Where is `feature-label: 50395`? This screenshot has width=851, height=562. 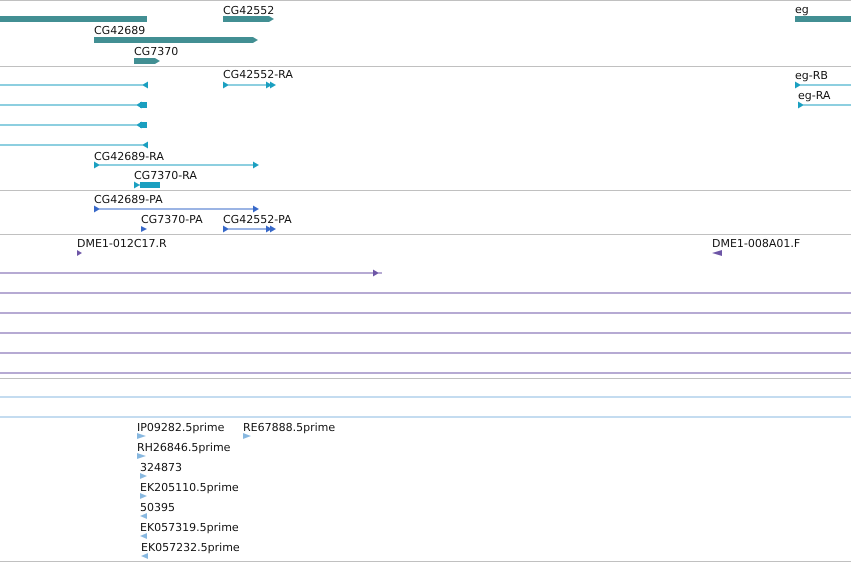 feature-label: 50395 is located at coordinates (157, 507).